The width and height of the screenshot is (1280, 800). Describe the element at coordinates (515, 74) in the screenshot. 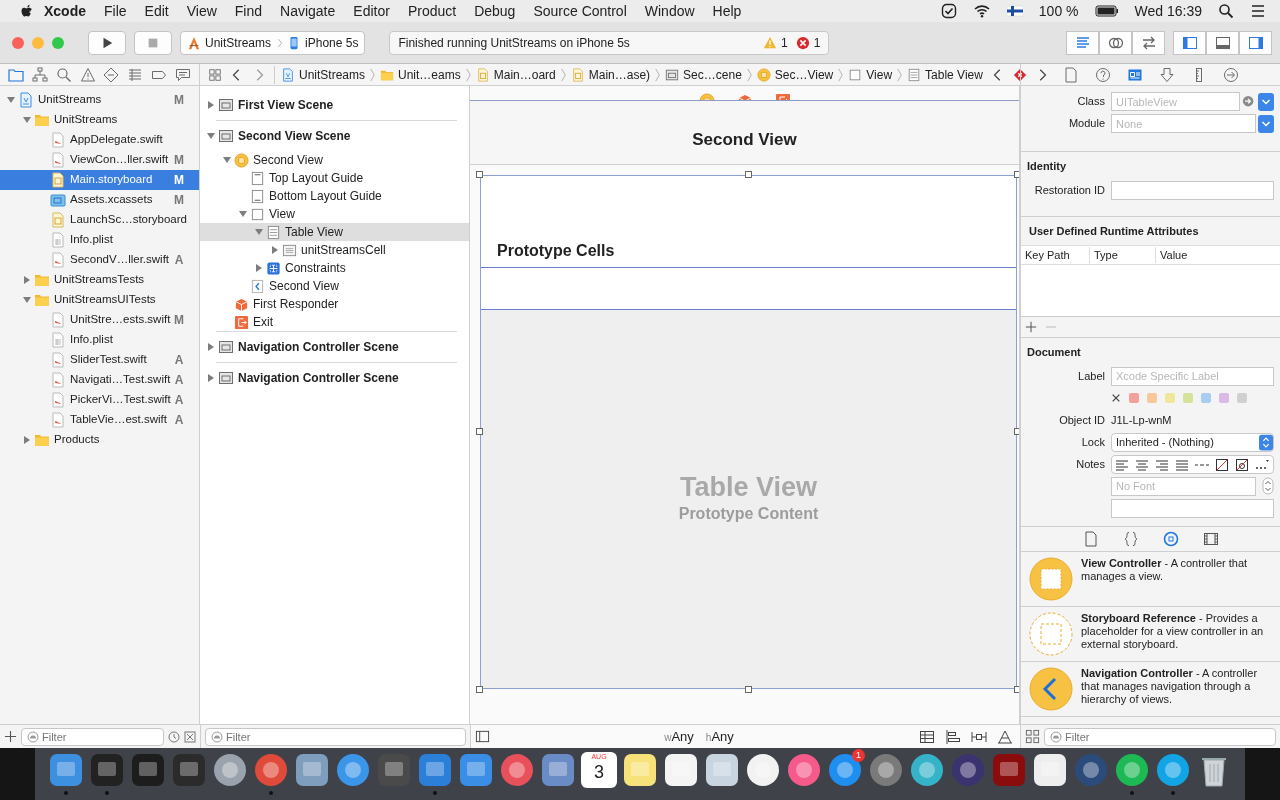

I see `breadcrumb: Main…oard` at that location.